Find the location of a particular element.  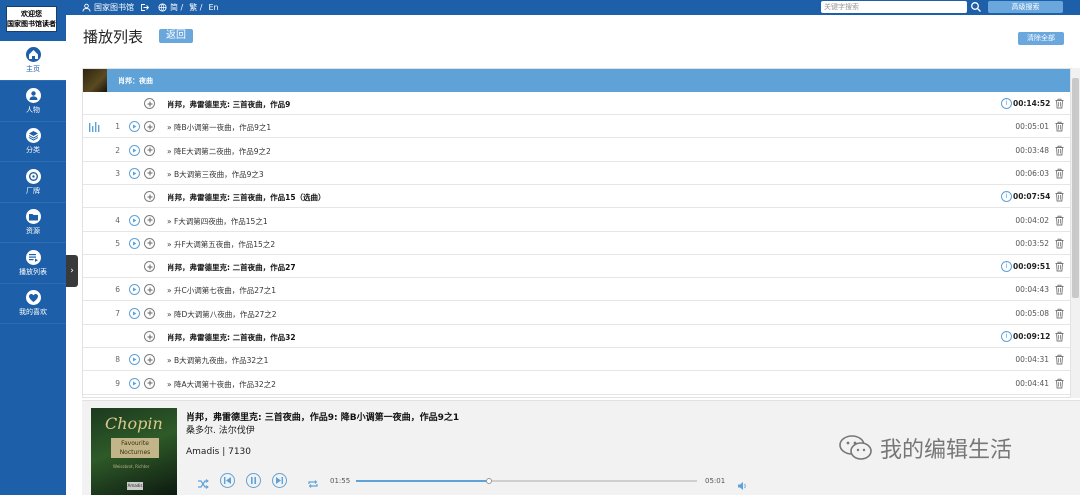

logout-icon is located at coordinates (145, 7).